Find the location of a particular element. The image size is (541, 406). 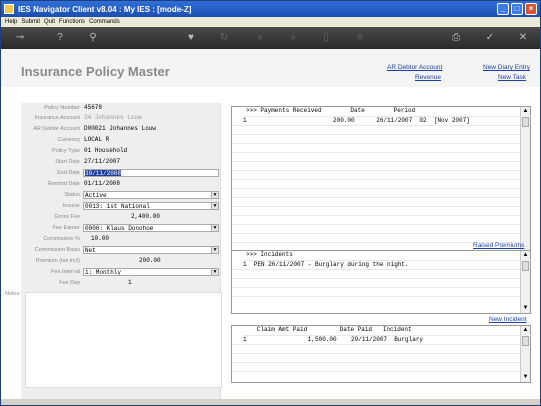

claims-header: Claim Amt Paid Date Paid Incident is located at coordinates (329, 329).